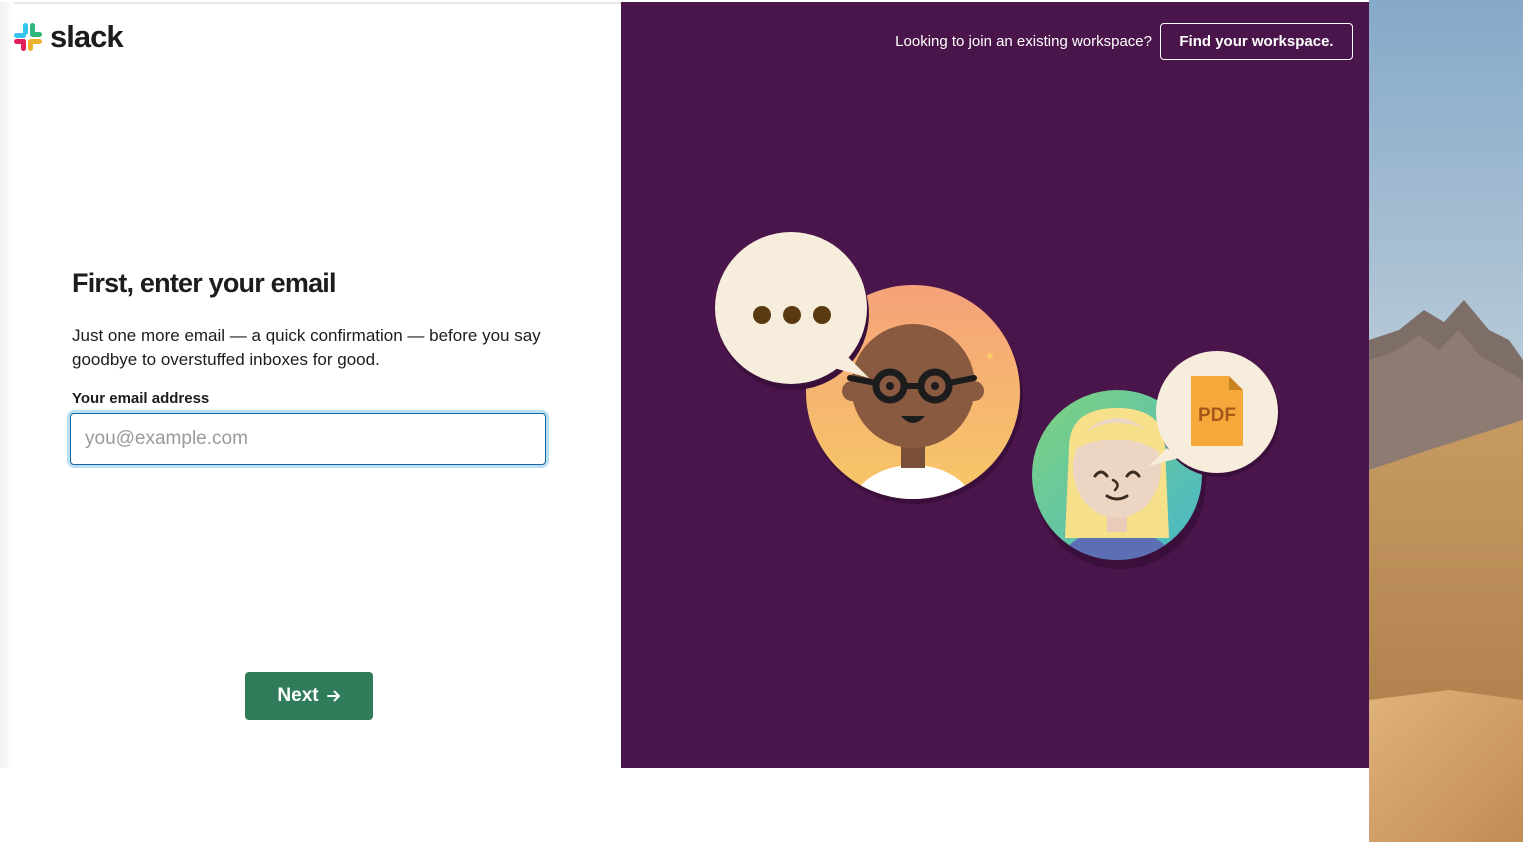  Describe the element at coordinates (684, 805) in the screenshot. I see `desktop-area` at that location.